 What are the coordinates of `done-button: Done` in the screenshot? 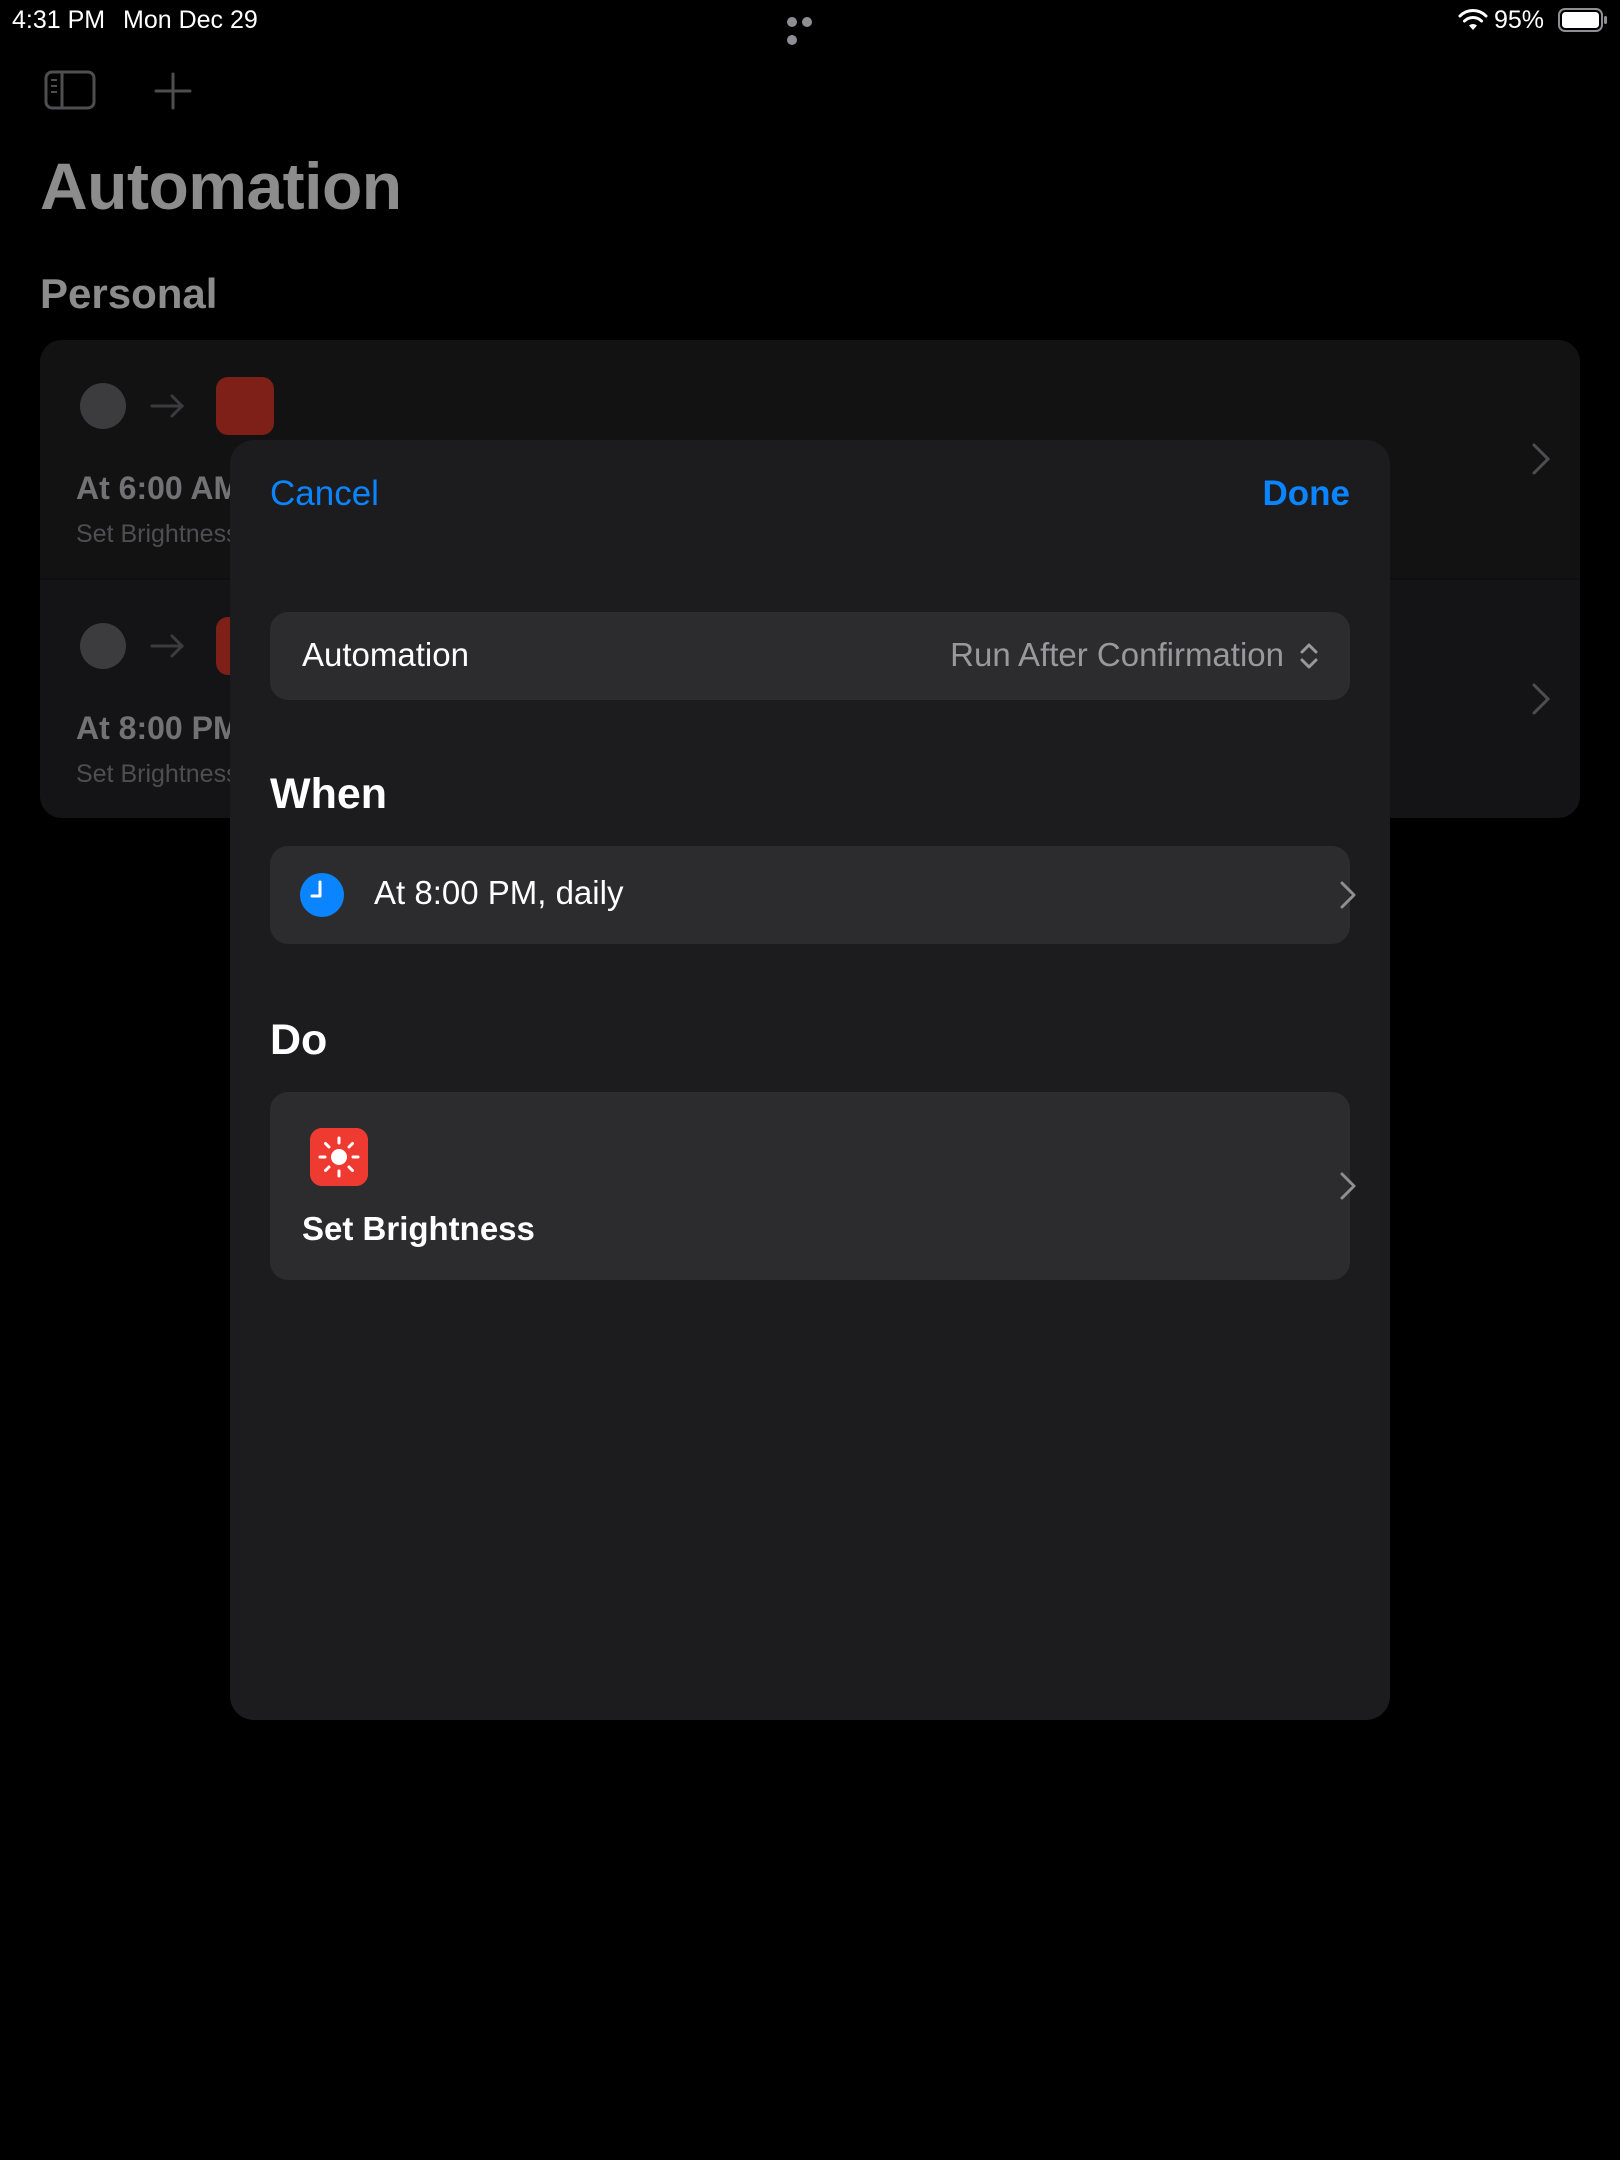 It's located at (1307, 494).